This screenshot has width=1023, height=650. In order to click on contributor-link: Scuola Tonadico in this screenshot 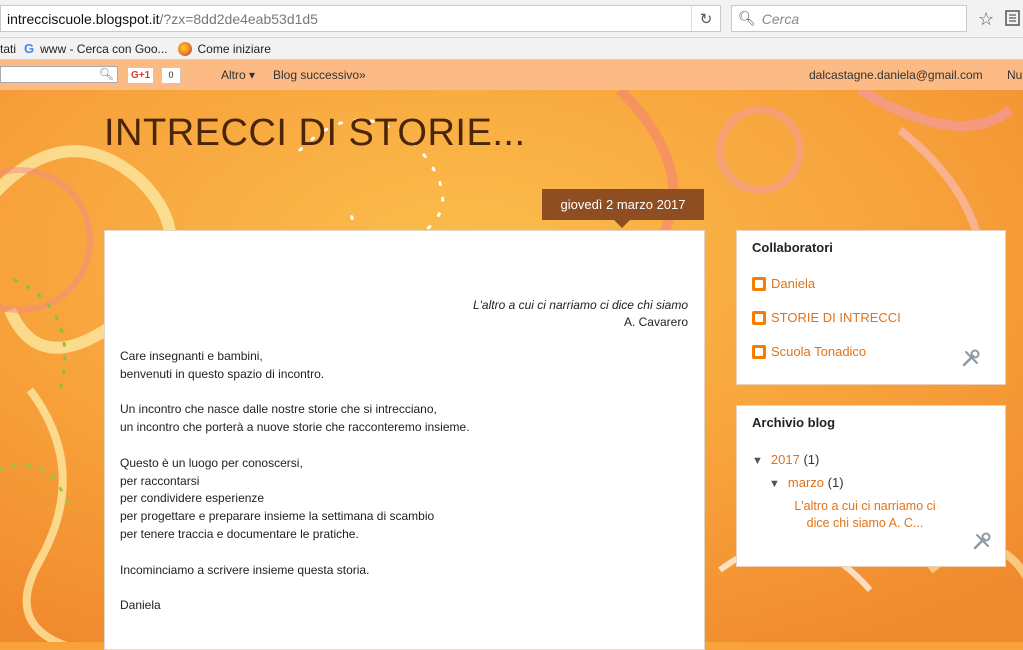, I will do `click(809, 351)`.